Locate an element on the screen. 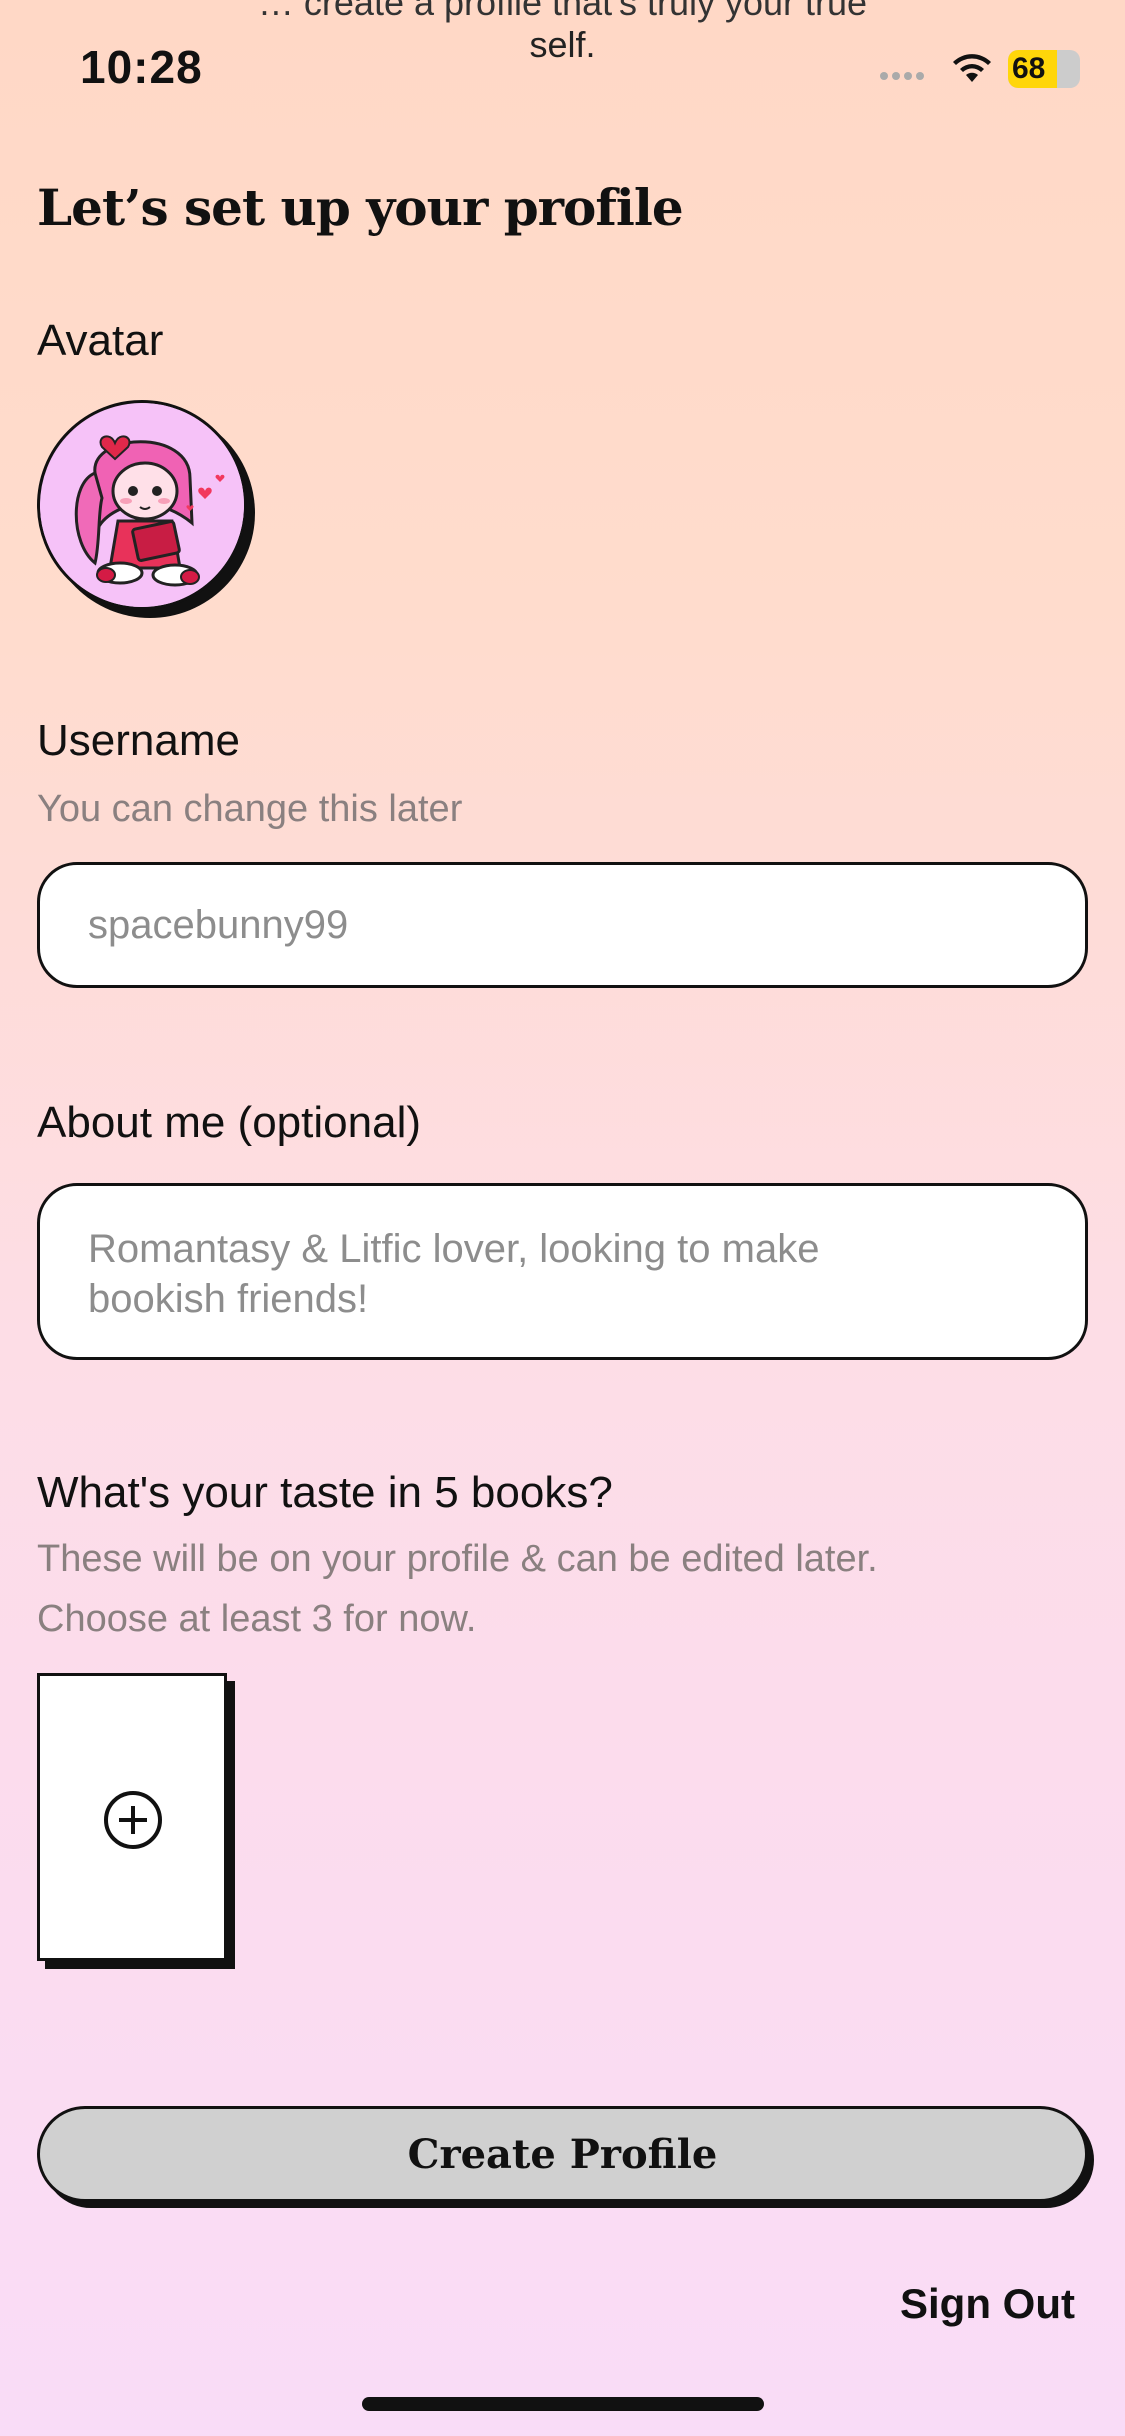 This screenshot has width=1125, height=2436. create-profile-button: Create Profile is located at coordinates (562, 2154).